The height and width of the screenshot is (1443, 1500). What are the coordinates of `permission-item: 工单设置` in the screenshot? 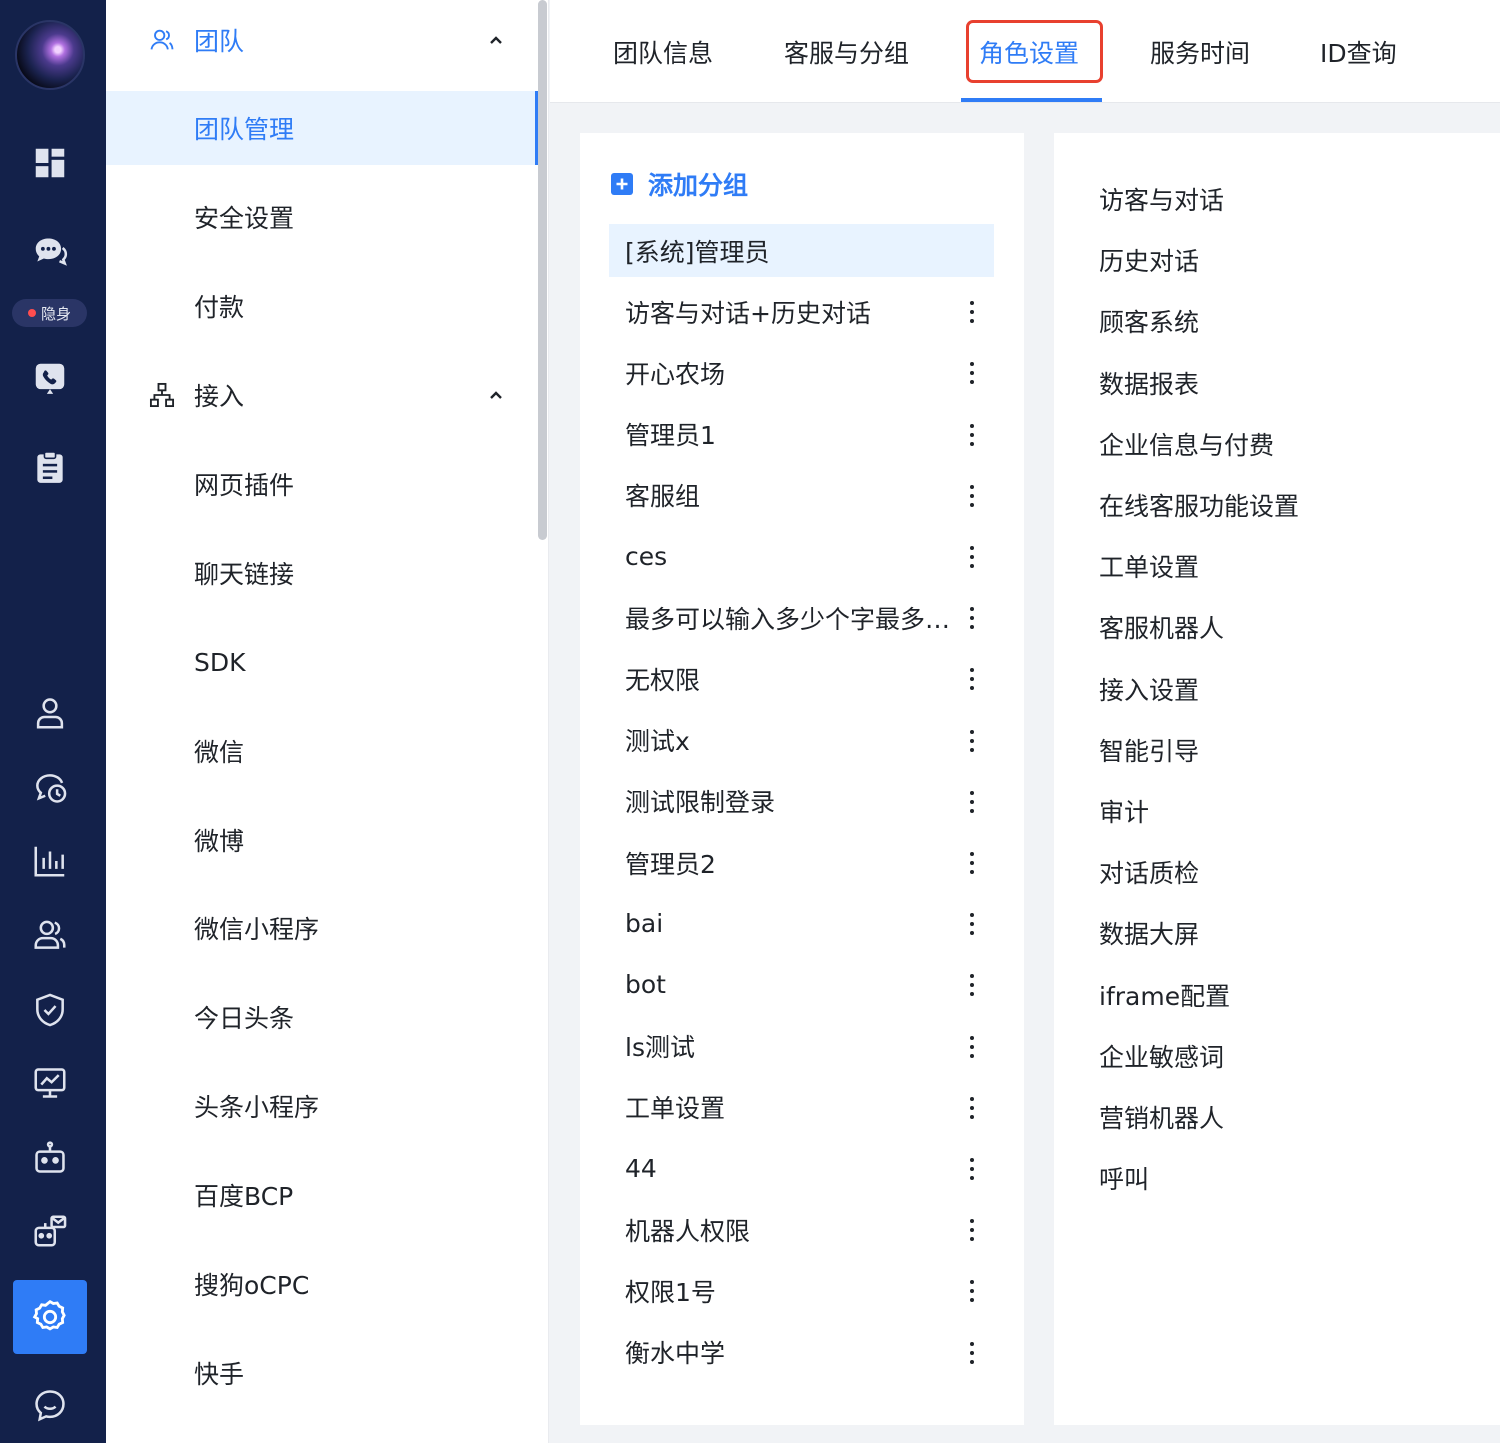 It's located at (1149, 568).